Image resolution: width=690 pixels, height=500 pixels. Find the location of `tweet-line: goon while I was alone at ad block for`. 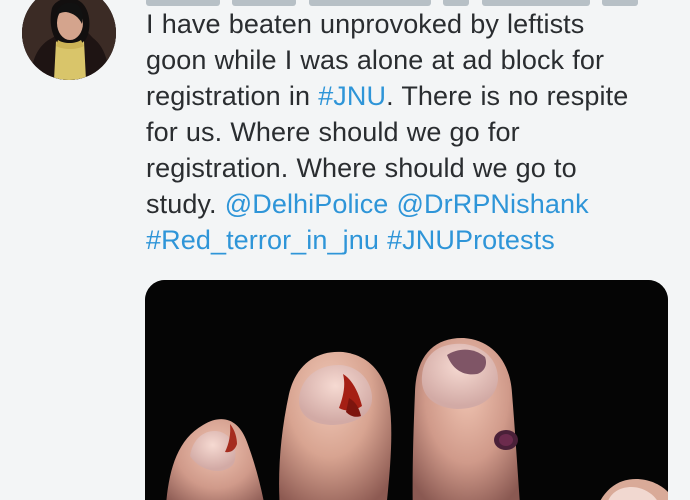

tweet-line: goon while I was alone at ad block for is located at coordinates (406, 60).